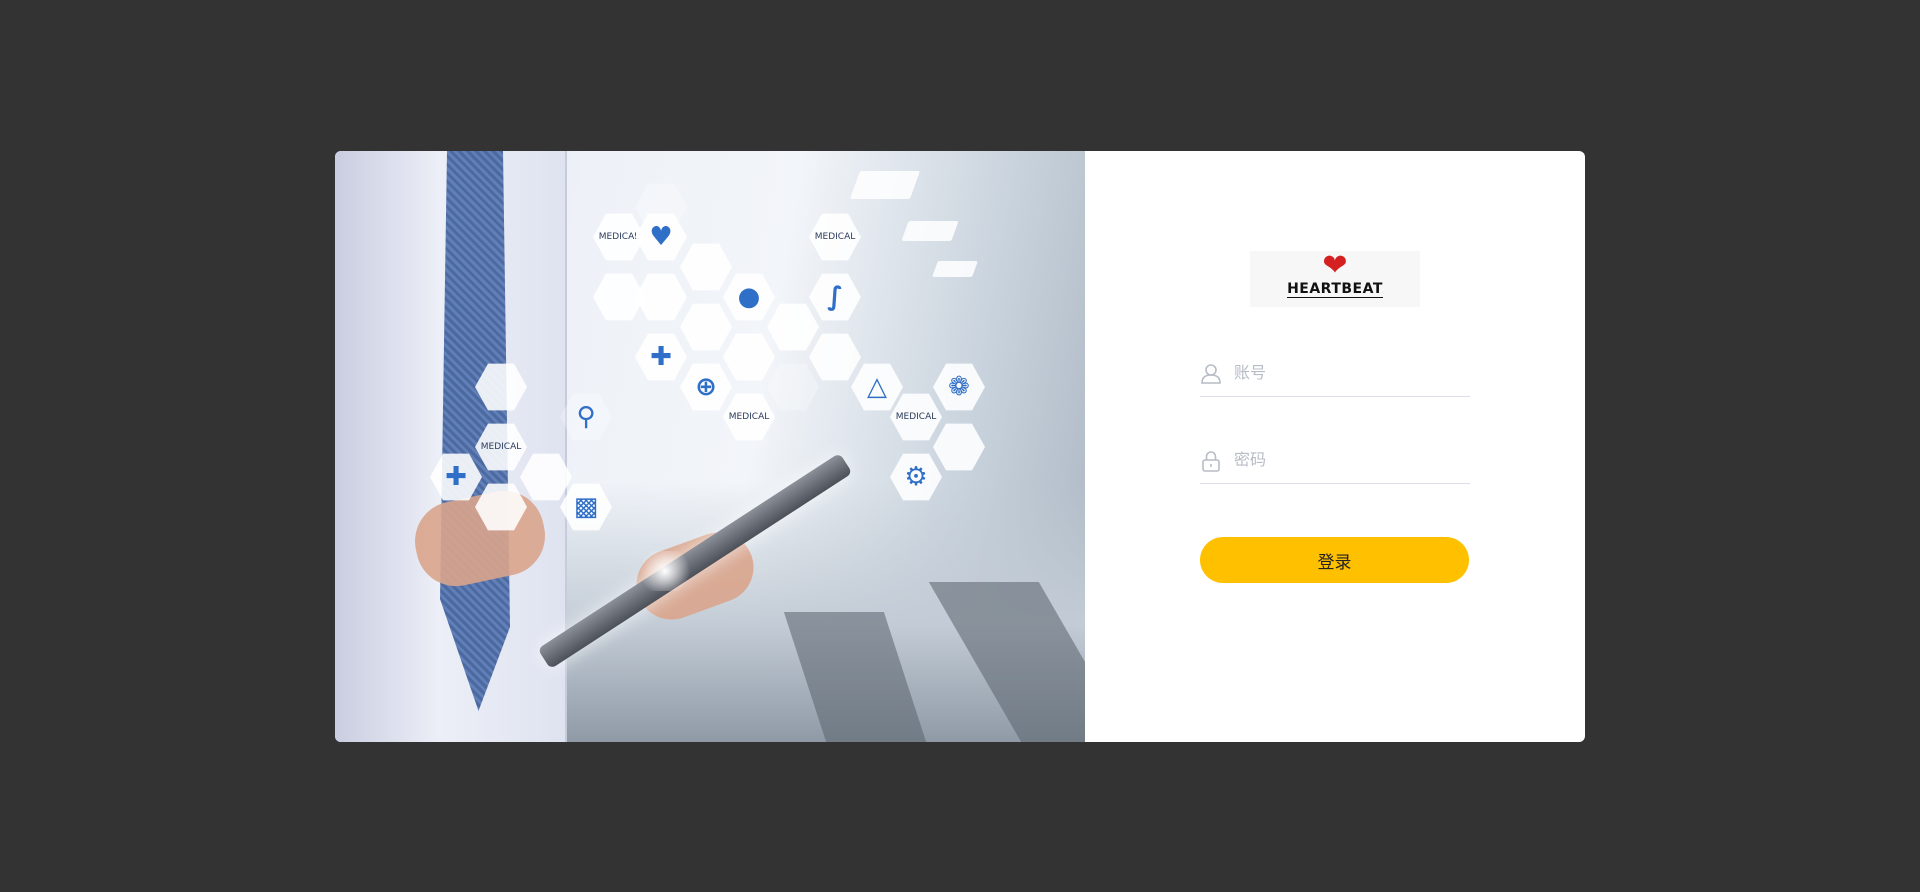  I want to click on virus-icon: ❁, so click(959, 387).